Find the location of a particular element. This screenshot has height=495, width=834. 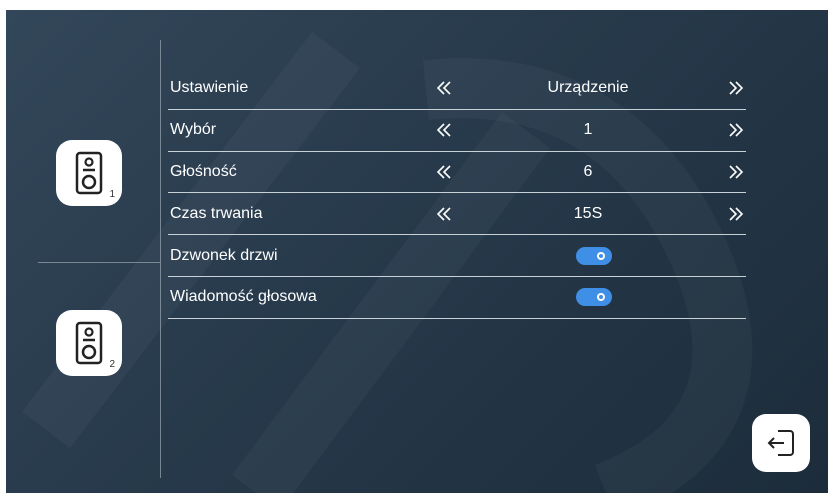

setting-label: Głośność is located at coordinates (203, 171).